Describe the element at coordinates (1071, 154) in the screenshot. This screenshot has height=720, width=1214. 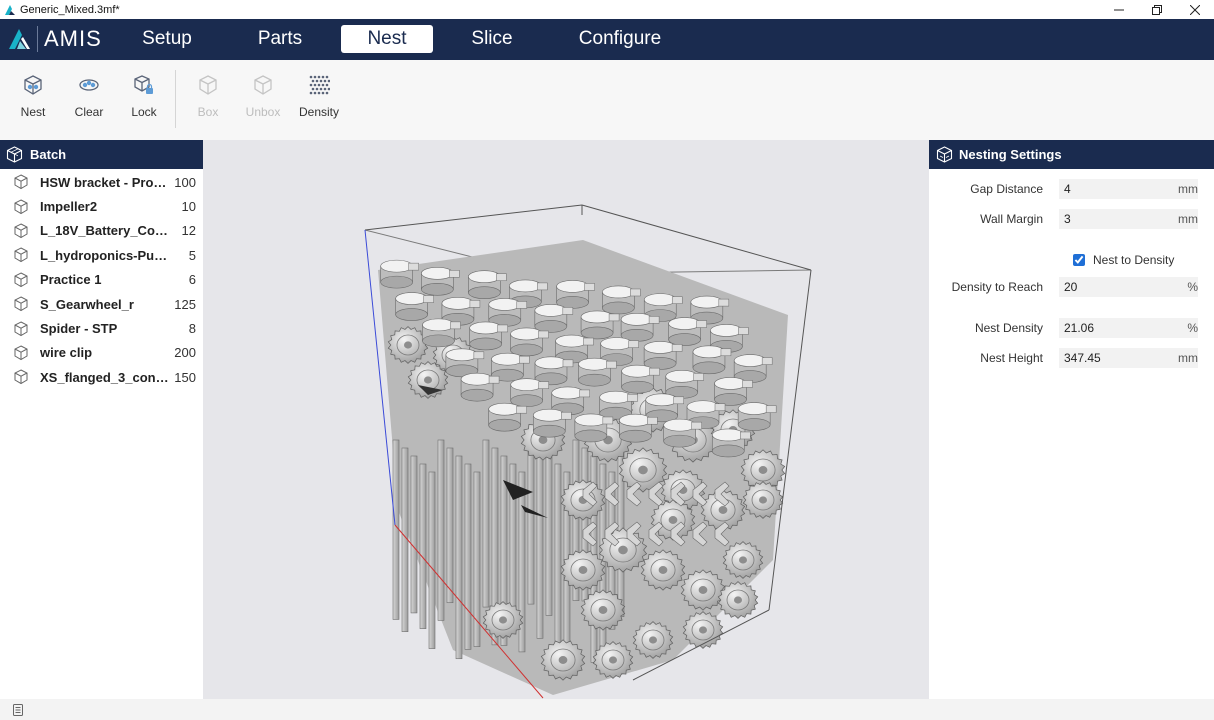
I see `nesting-settings-header: Nesting Settings` at that location.